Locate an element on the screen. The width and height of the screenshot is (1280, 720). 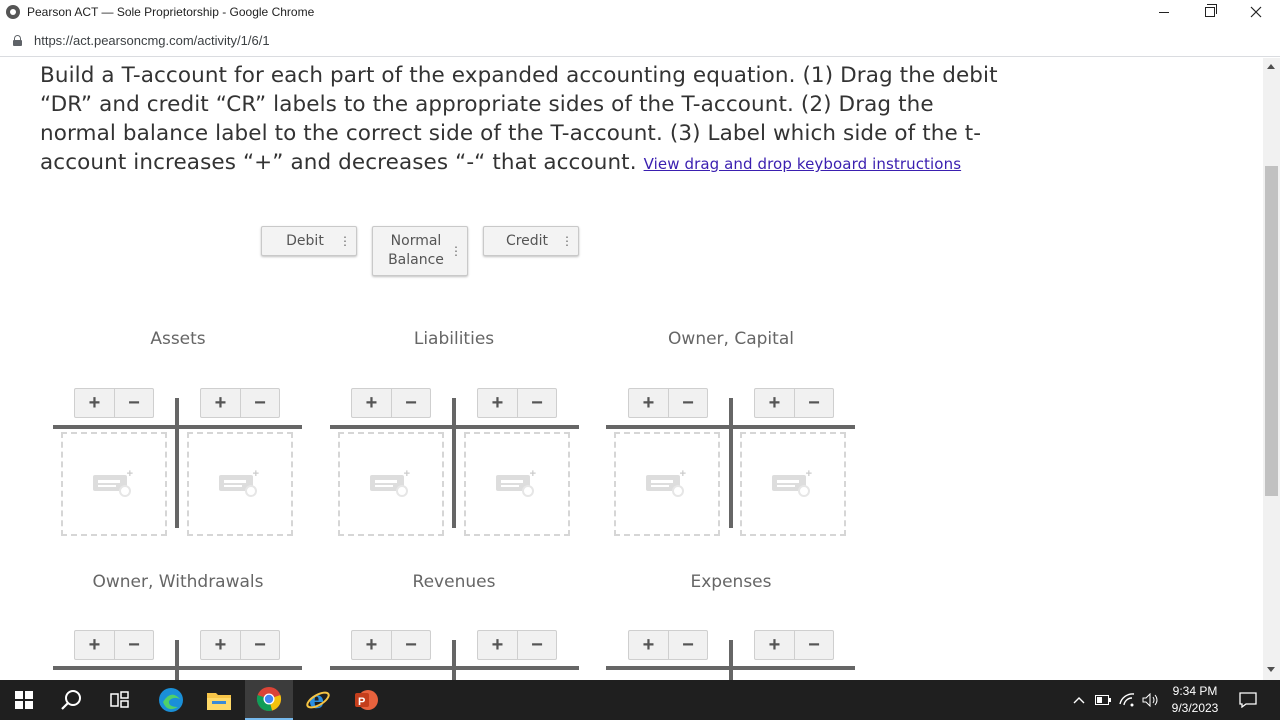
scroll-thumb is located at coordinates (1271, 331).